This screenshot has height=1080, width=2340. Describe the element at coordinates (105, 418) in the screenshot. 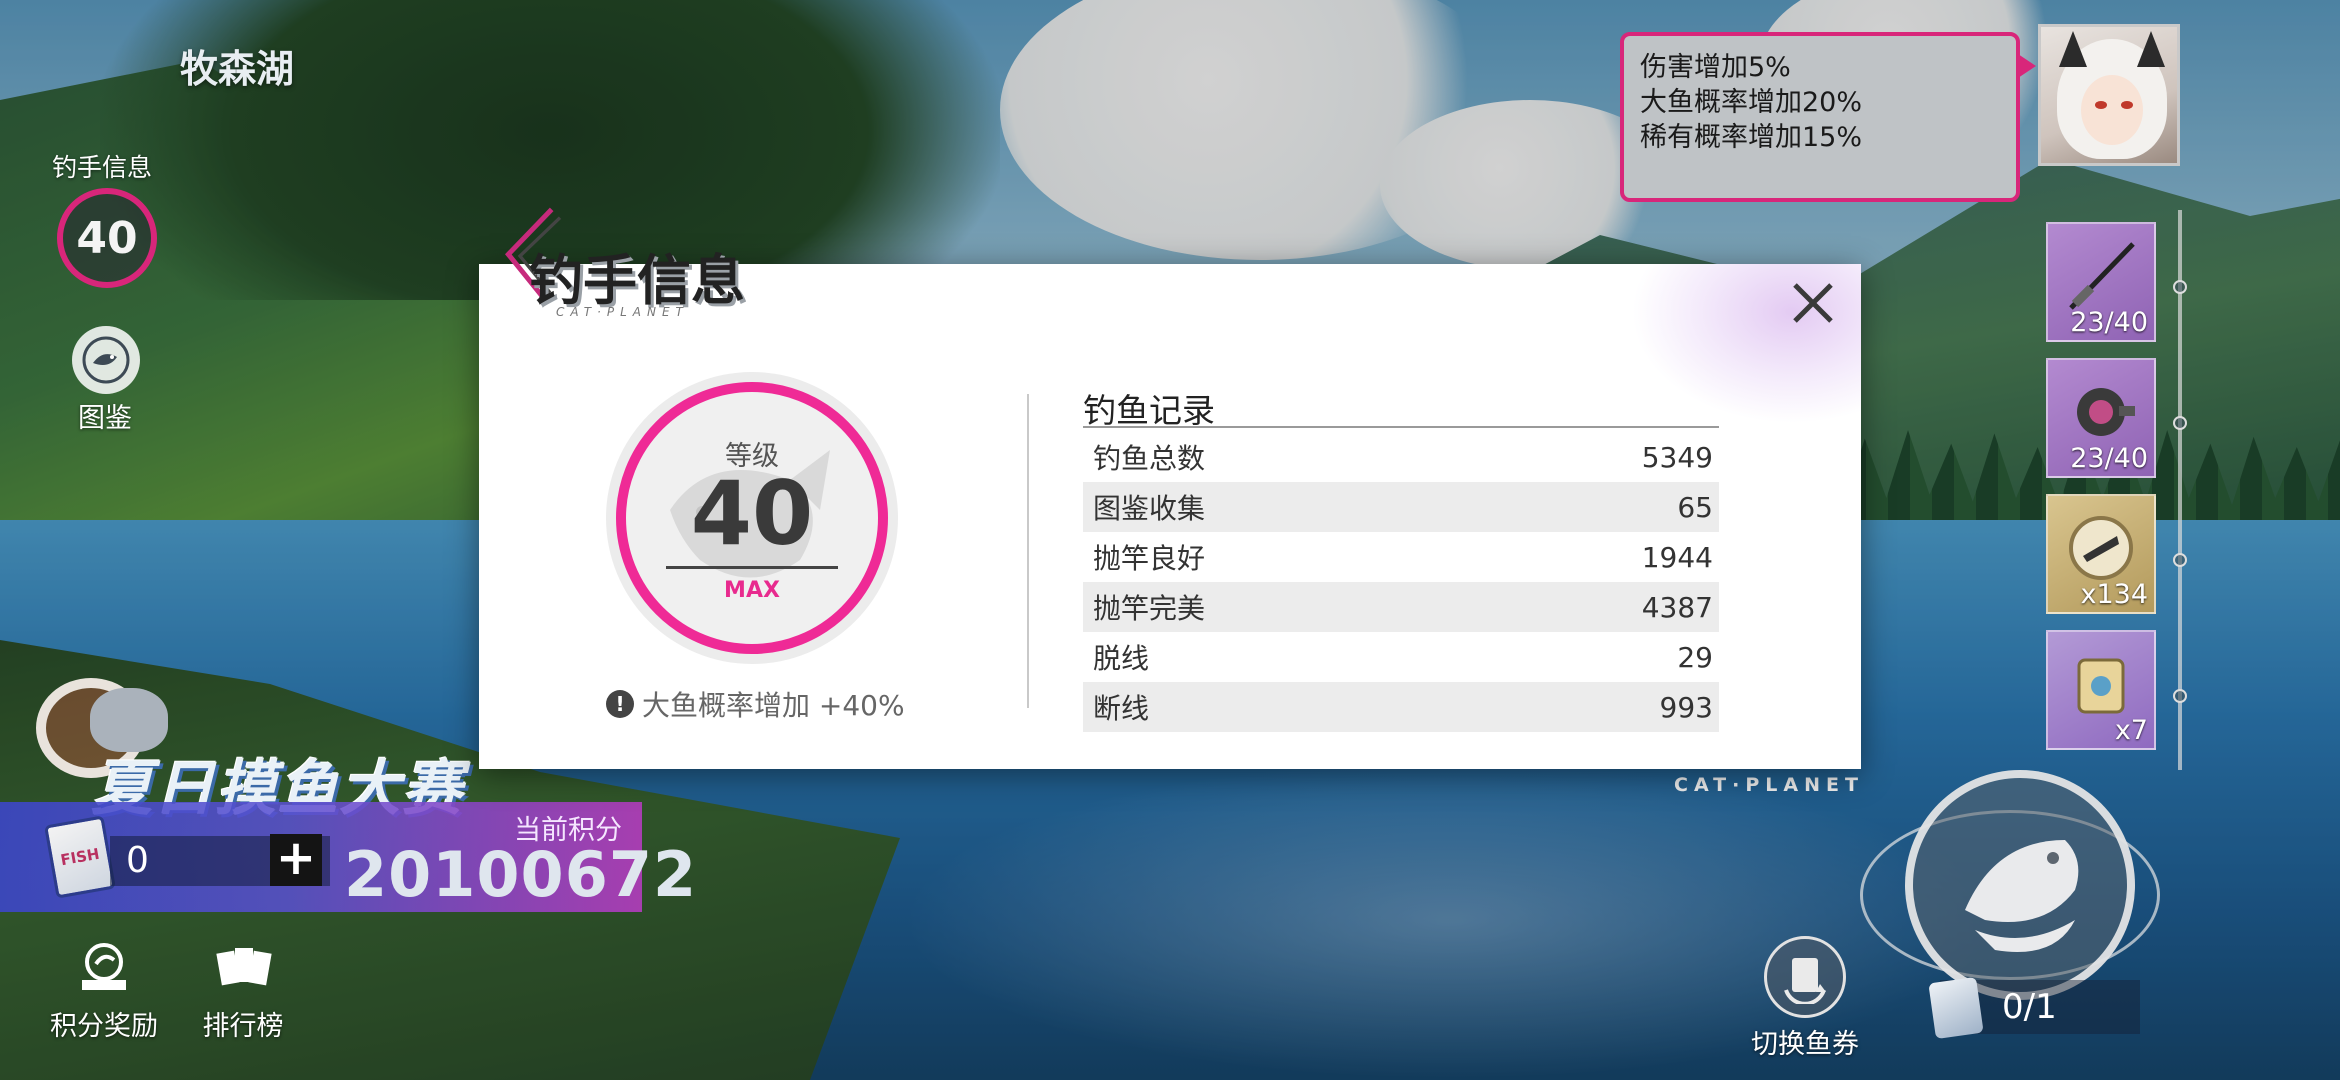

I see `codex-label: 图鉴` at that location.